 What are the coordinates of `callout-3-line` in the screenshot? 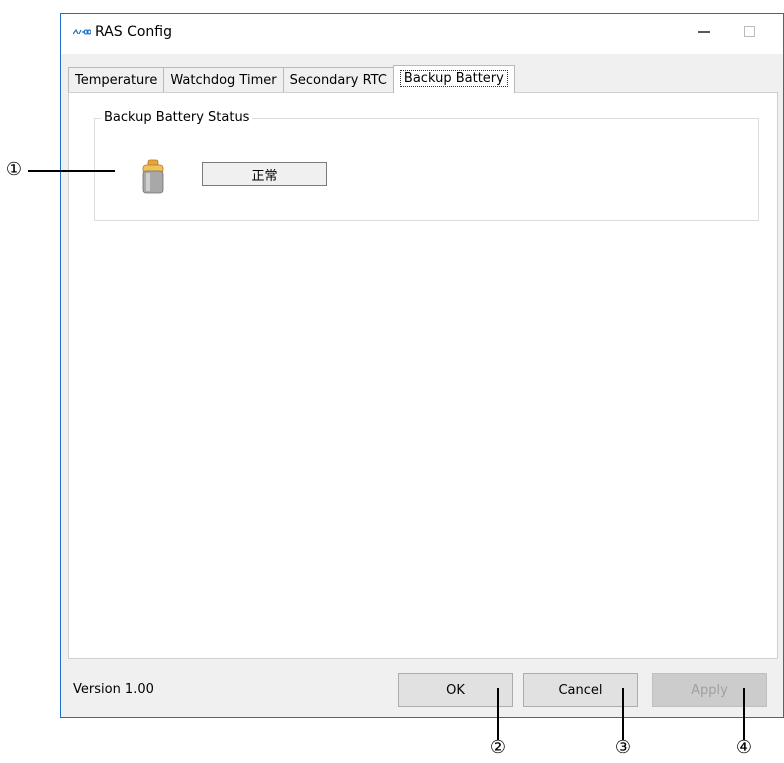 It's located at (623, 714).